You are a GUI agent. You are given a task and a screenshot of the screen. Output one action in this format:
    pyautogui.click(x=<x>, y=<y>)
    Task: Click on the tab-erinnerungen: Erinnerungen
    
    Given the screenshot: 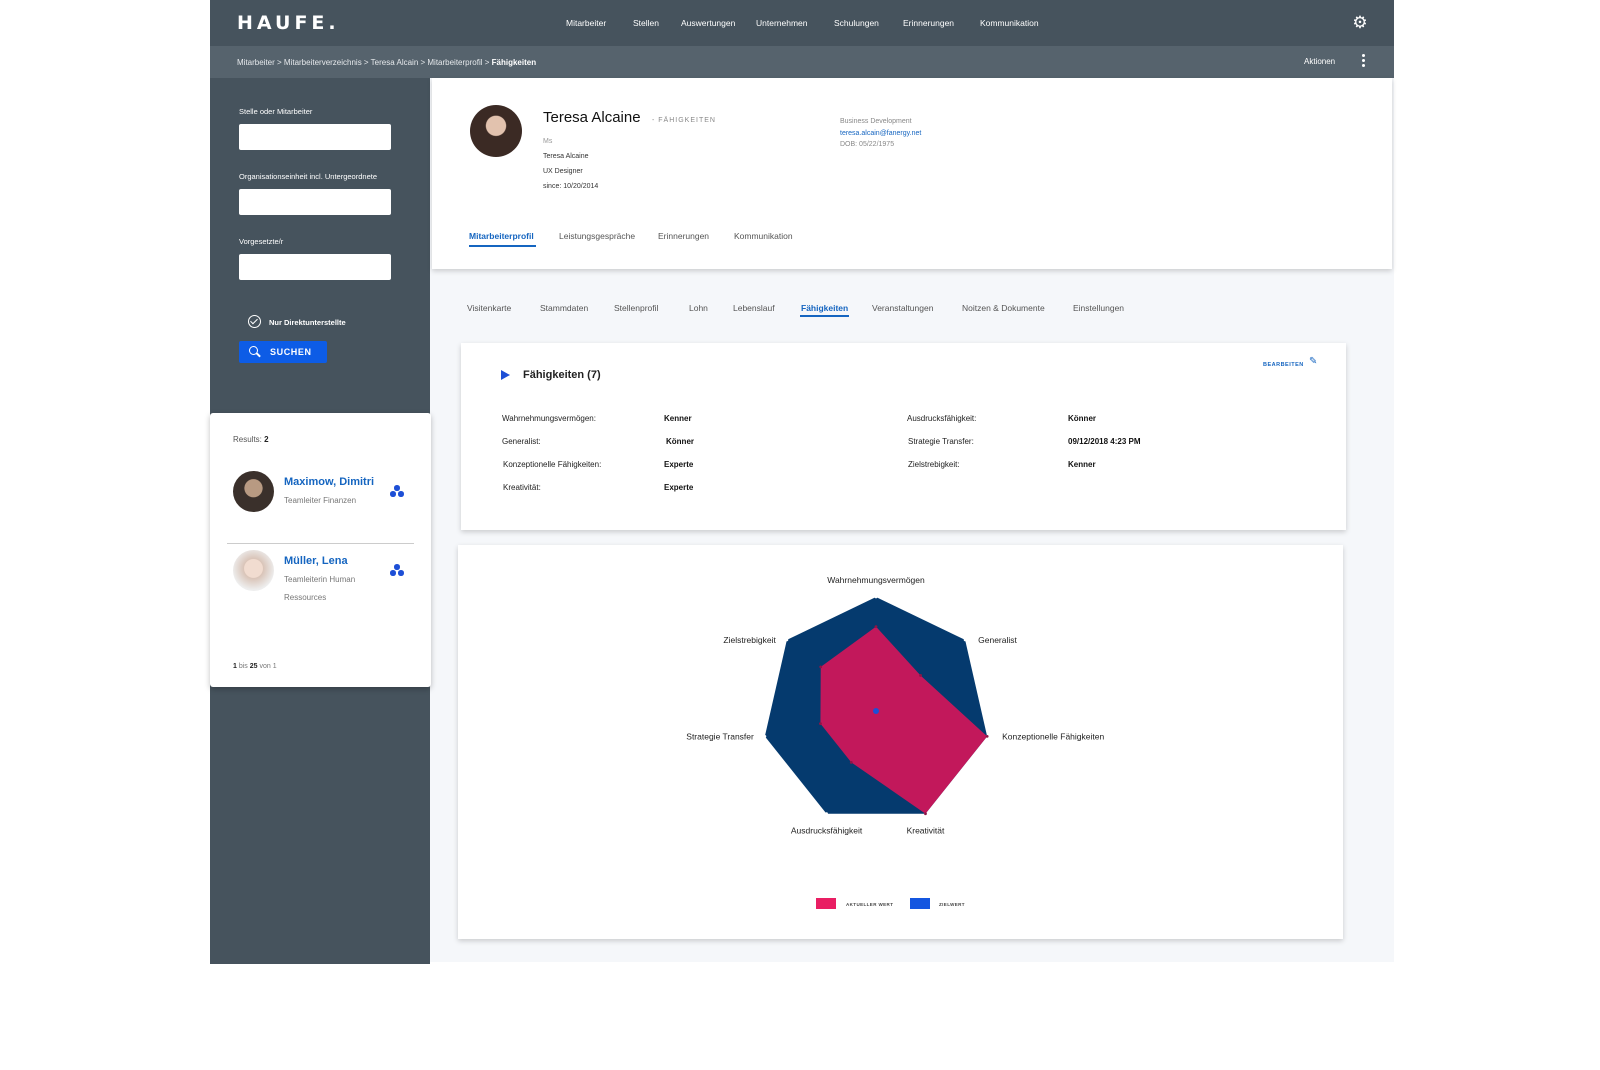 What is the action you would take?
    pyautogui.click(x=683, y=236)
    